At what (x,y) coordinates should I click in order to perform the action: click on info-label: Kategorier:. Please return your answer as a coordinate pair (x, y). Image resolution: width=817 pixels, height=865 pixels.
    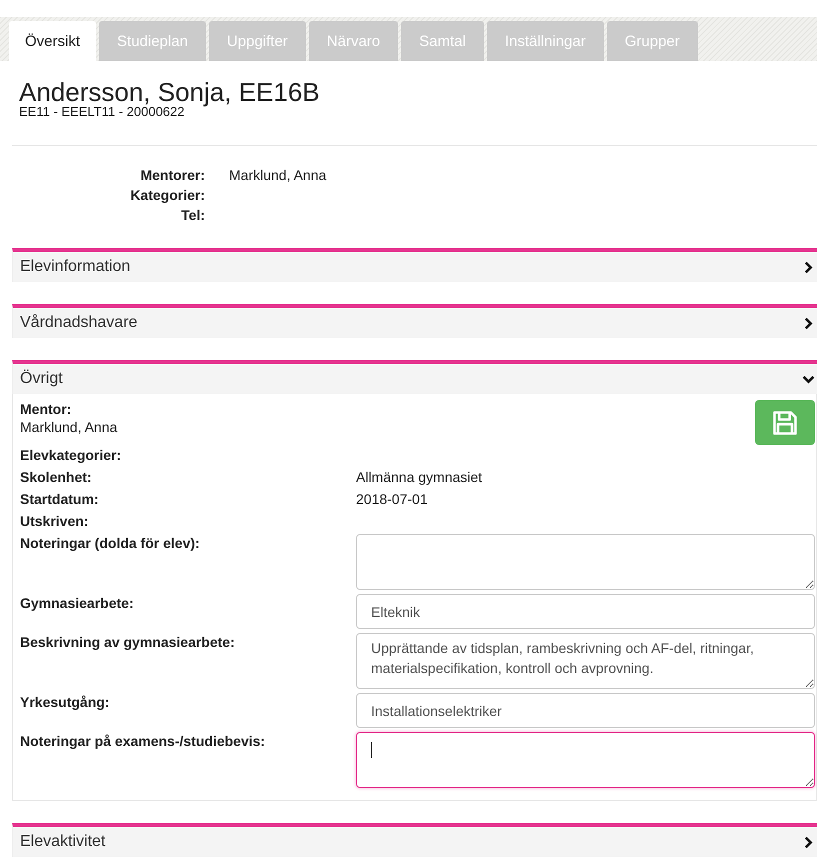
    Looking at the image, I should click on (167, 195).